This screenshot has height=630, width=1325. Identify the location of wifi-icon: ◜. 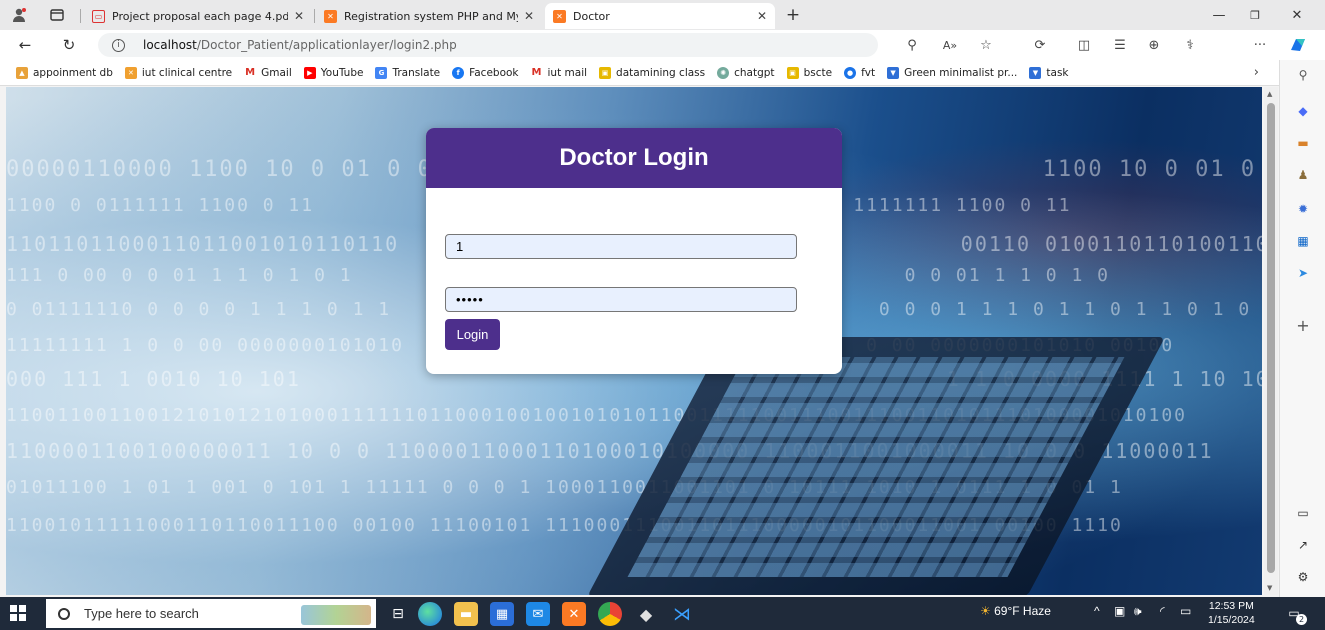
(1162, 611).